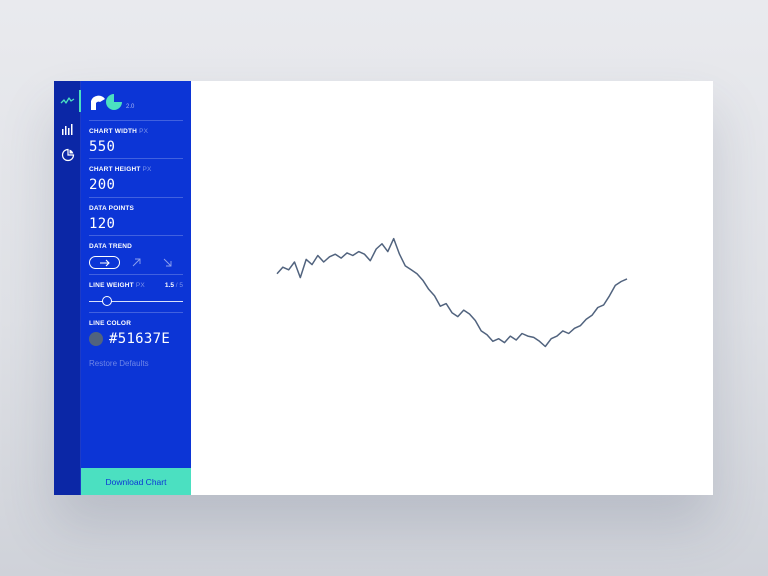  I want to click on chart-height-label: CHART HEIGHT, so click(115, 169).